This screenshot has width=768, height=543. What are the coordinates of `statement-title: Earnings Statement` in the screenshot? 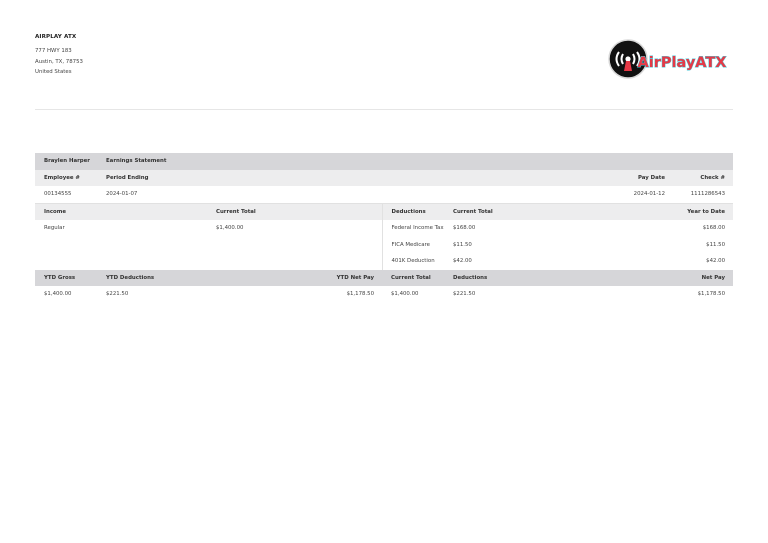 It's located at (415, 161).